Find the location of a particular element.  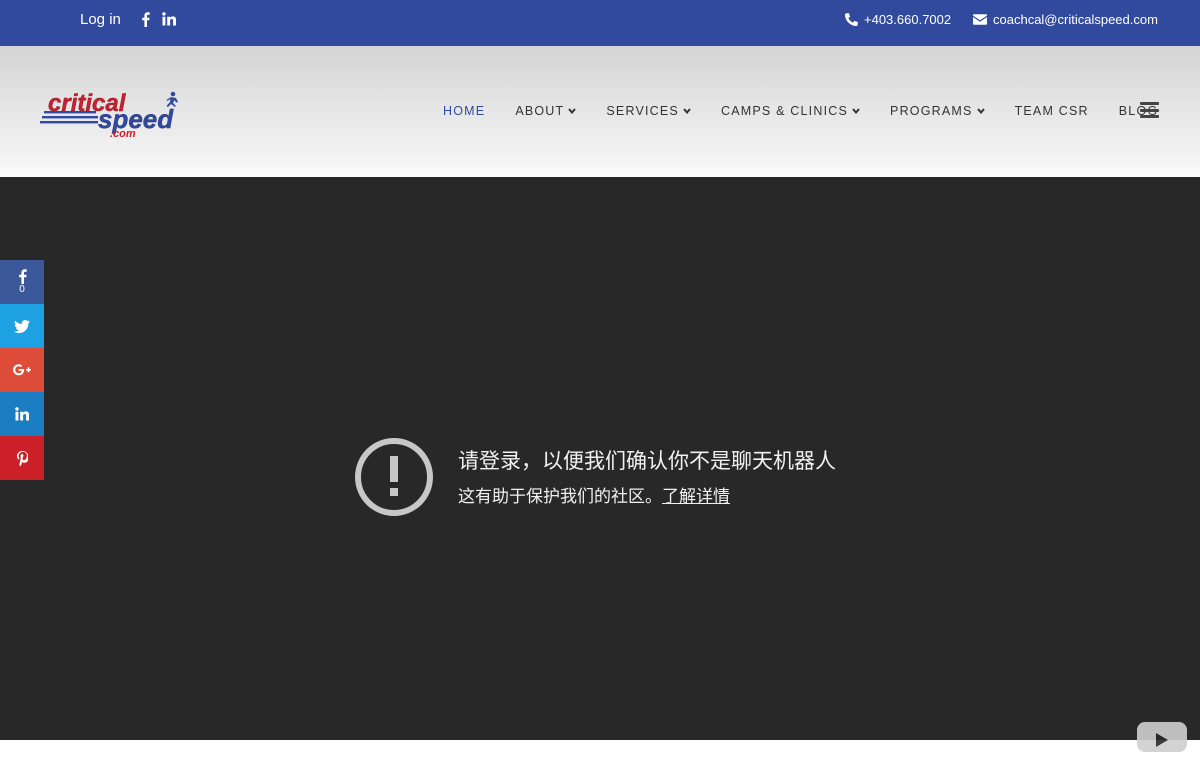

nav-services: SERVICES is located at coordinates (648, 111).